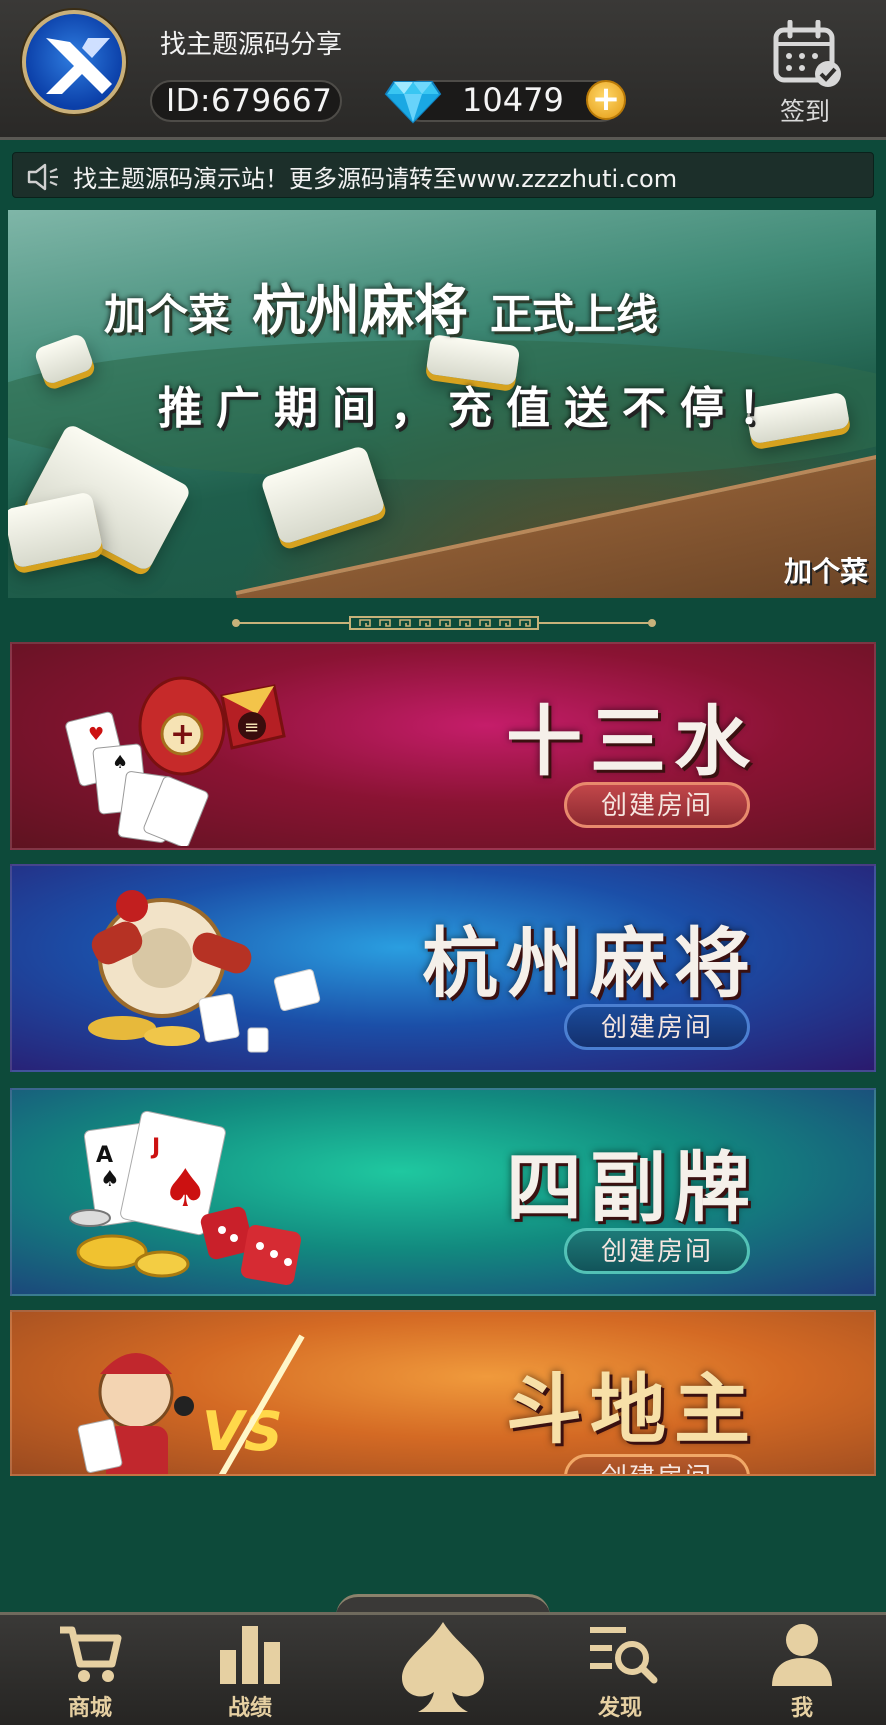 This screenshot has width=886, height=1725. What do you see at coordinates (443, 70) in the screenshot?
I see `top-bar: 找主题源码分享 ID:679667 10479 + 签到` at bounding box center [443, 70].